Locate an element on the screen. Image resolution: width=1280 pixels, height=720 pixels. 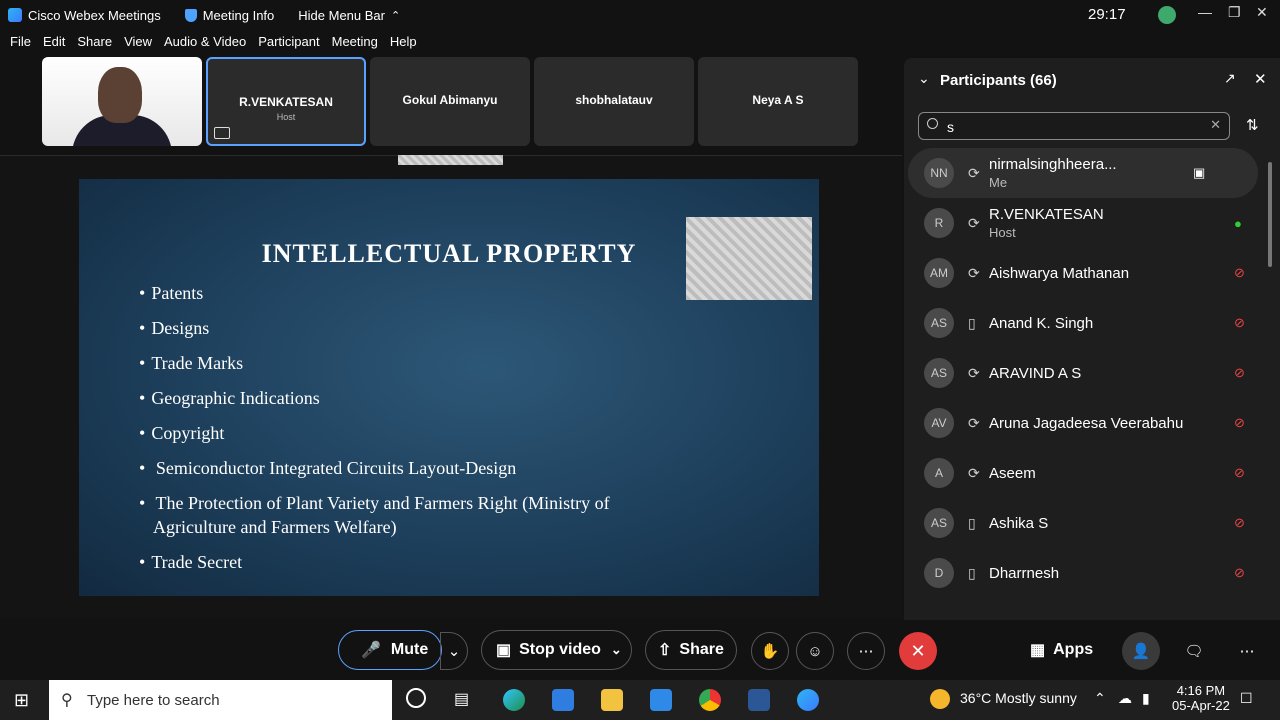
tray-chevron-icon: ⌃ is located at coordinates (1100, 698).